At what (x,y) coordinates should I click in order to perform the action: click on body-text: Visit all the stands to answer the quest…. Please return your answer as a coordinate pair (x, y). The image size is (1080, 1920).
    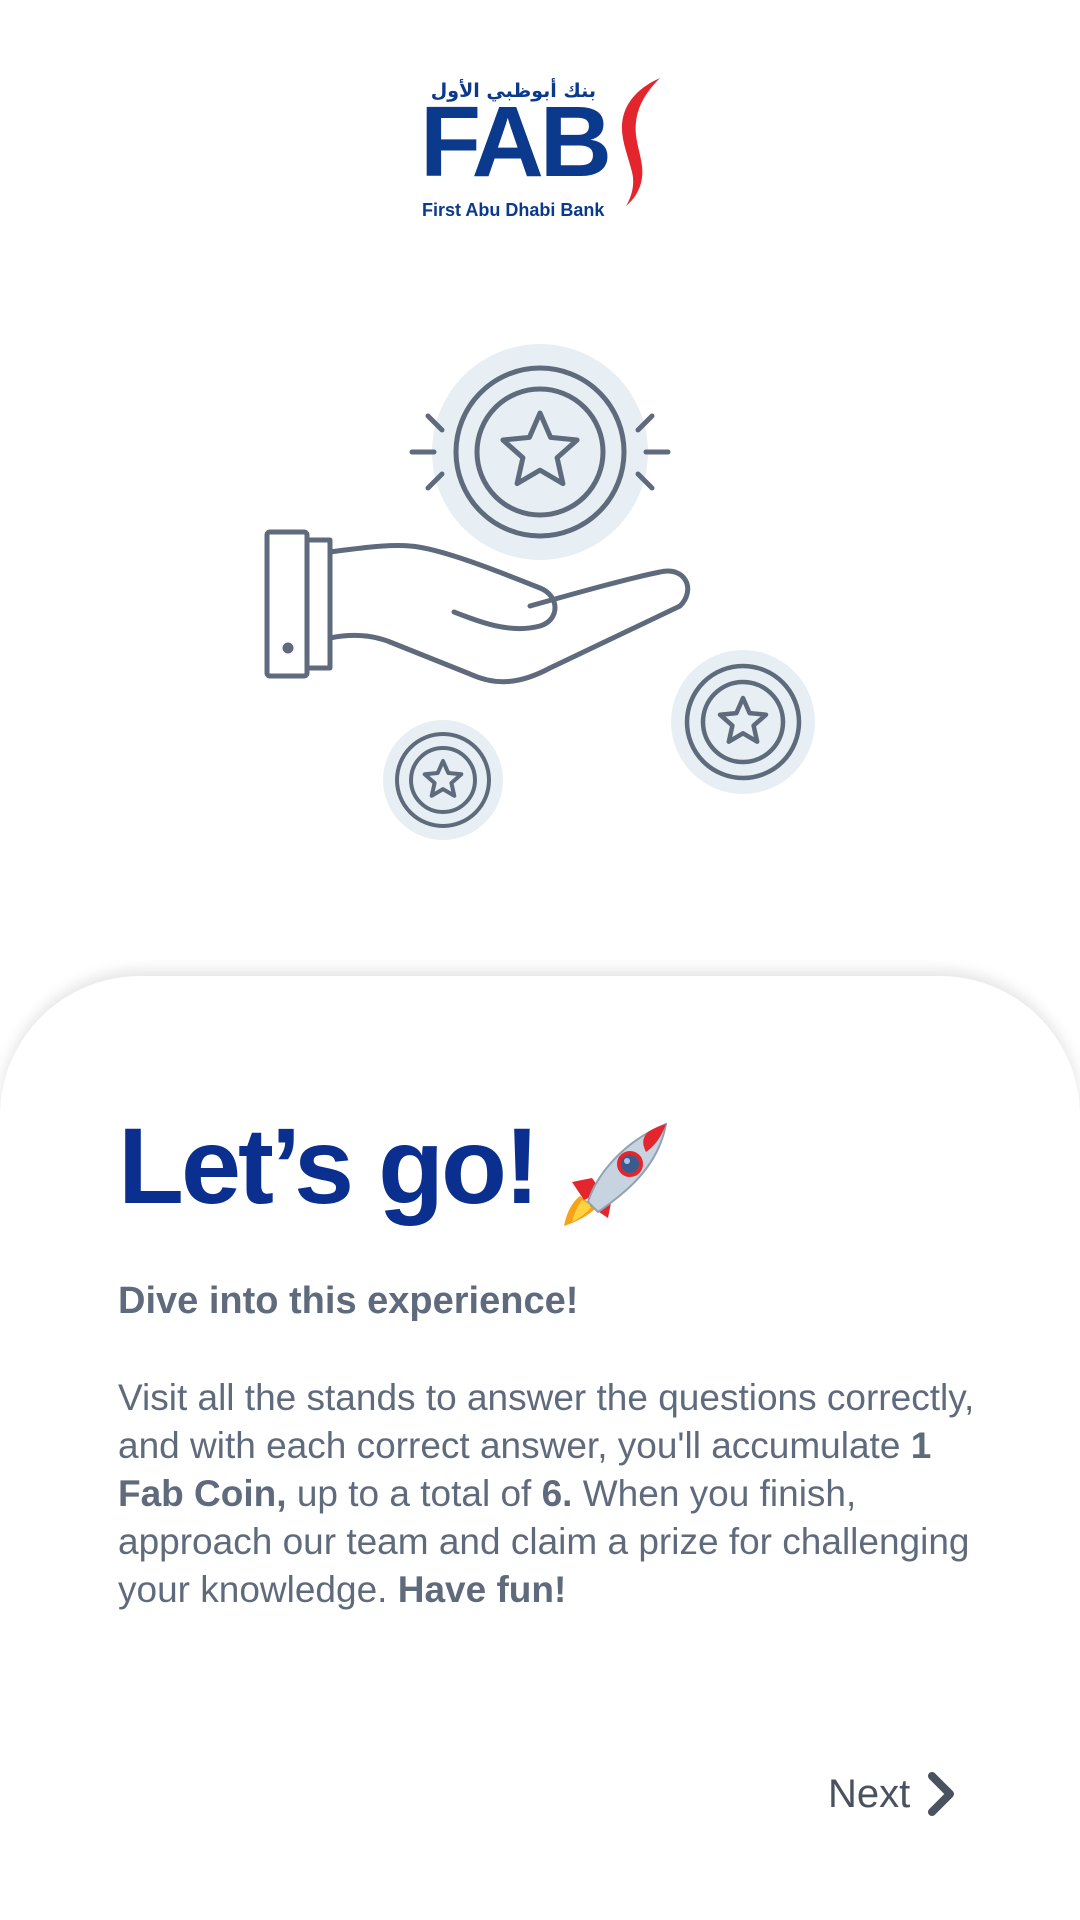
    Looking at the image, I should click on (558, 1494).